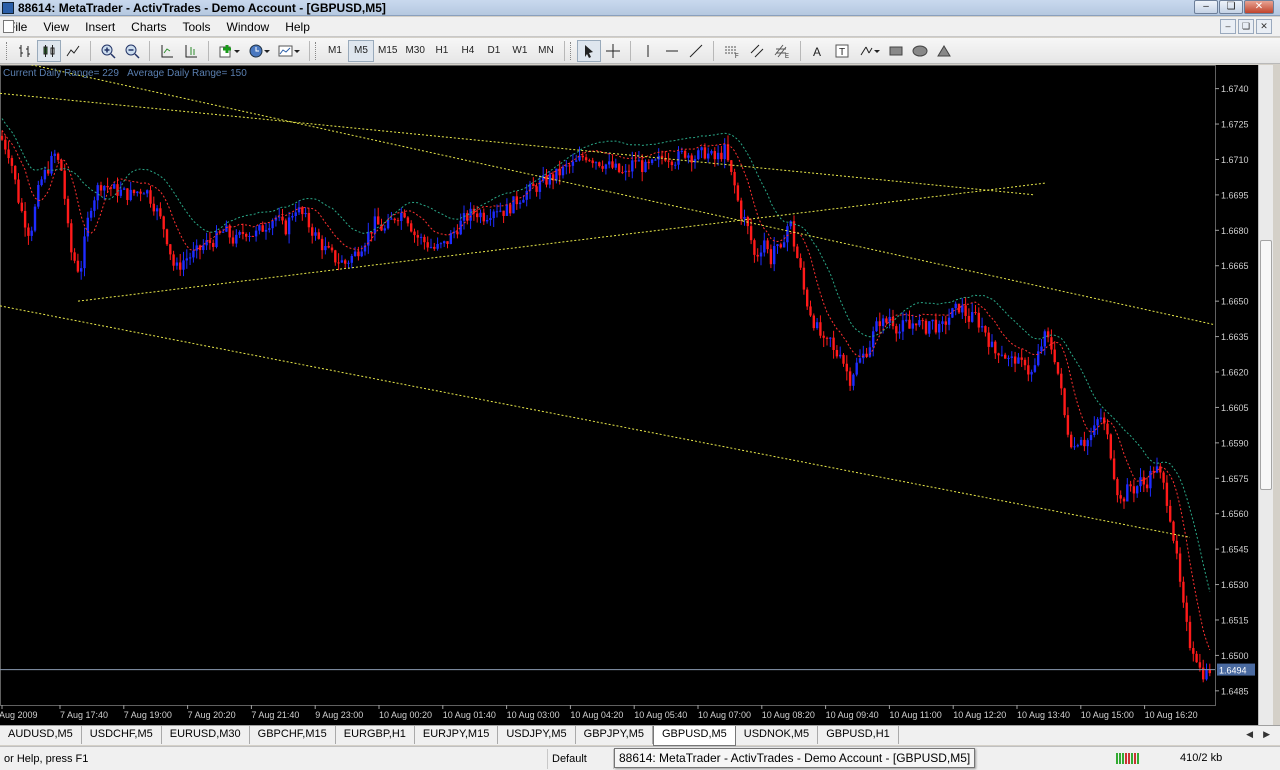  What do you see at coordinates (581, 758) in the screenshot?
I see `status-profile: Default` at bounding box center [581, 758].